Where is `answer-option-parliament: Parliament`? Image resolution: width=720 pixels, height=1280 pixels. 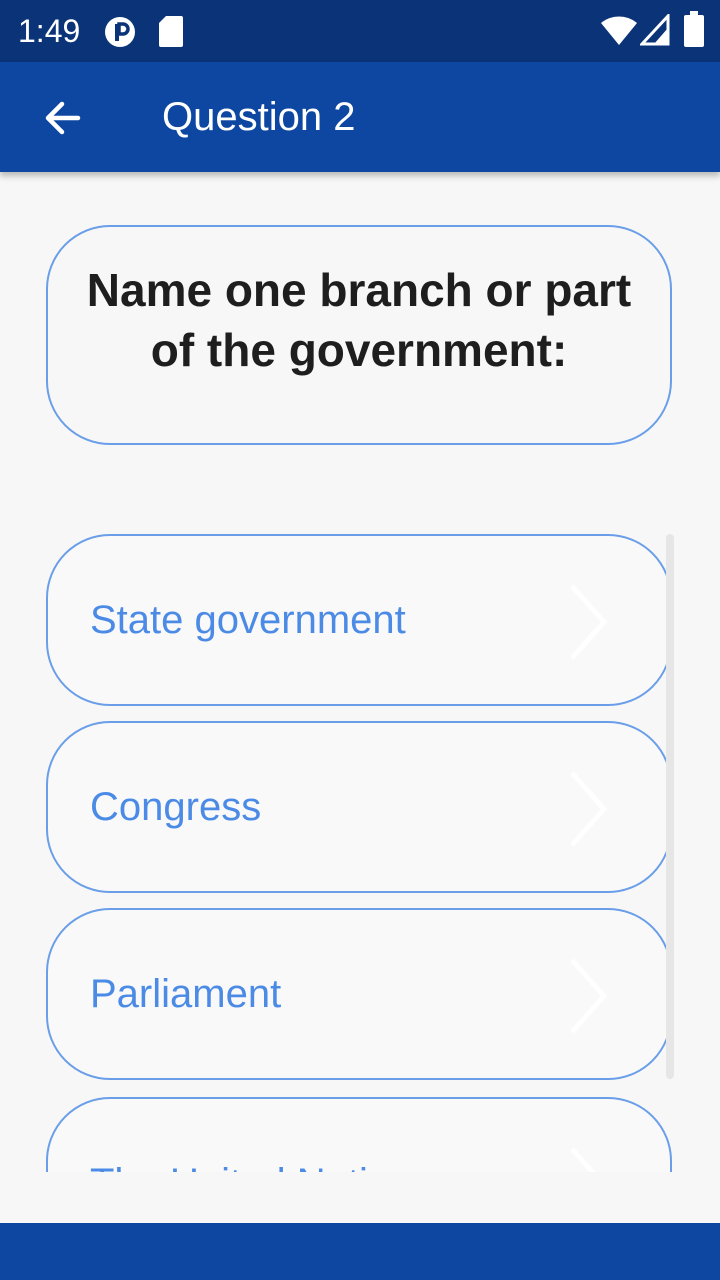 answer-option-parliament: Parliament is located at coordinates (359, 994).